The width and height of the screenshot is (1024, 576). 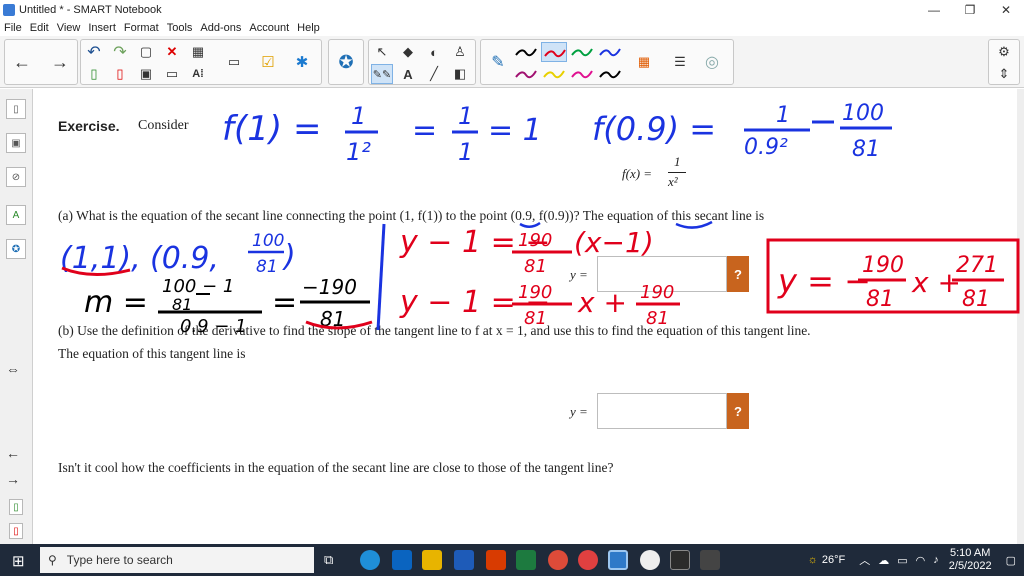 I want to click on app-icon-extra, so click(x=710, y=560).